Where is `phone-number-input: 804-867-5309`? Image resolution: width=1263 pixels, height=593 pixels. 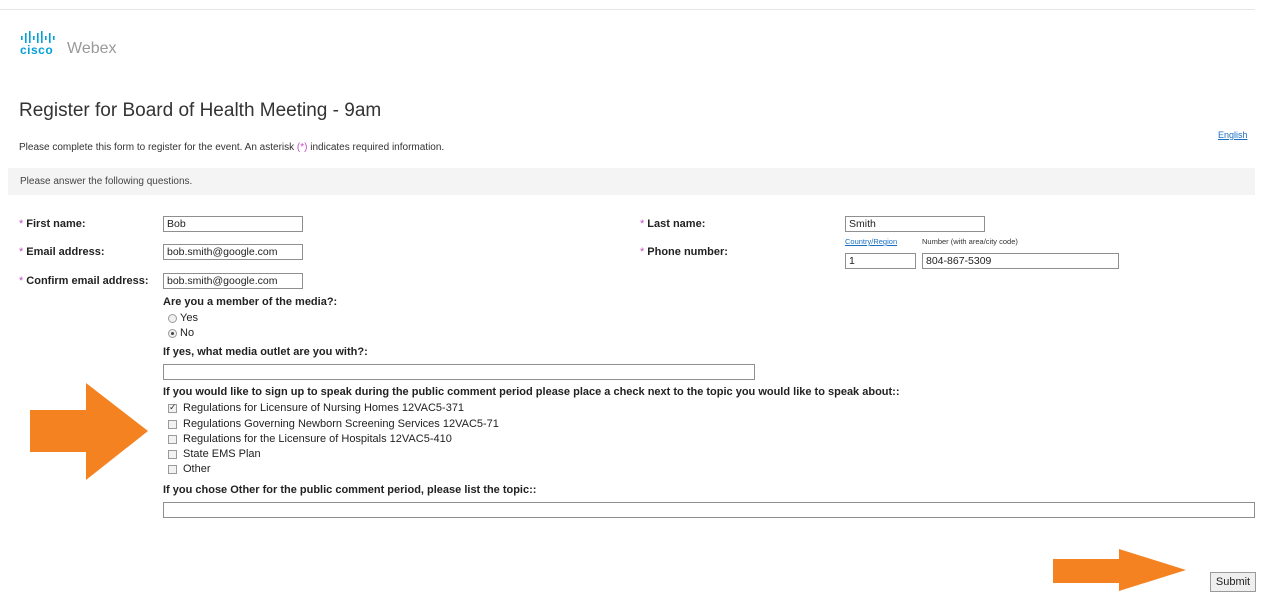
phone-number-input: 804-867-5309 is located at coordinates (1020, 261).